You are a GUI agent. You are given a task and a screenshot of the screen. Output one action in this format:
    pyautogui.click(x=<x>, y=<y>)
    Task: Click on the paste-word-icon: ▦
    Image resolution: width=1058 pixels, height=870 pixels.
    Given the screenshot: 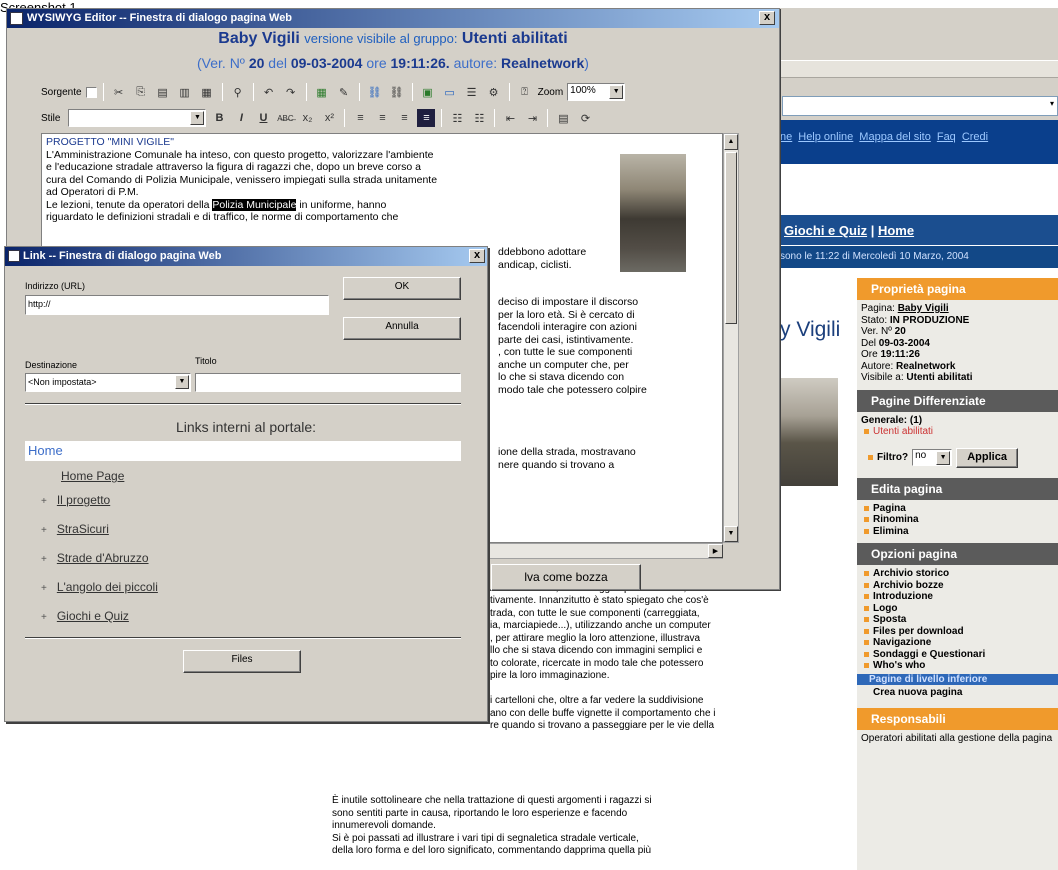 What is the action you would take?
    pyautogui.click(x=207, y=92)
    